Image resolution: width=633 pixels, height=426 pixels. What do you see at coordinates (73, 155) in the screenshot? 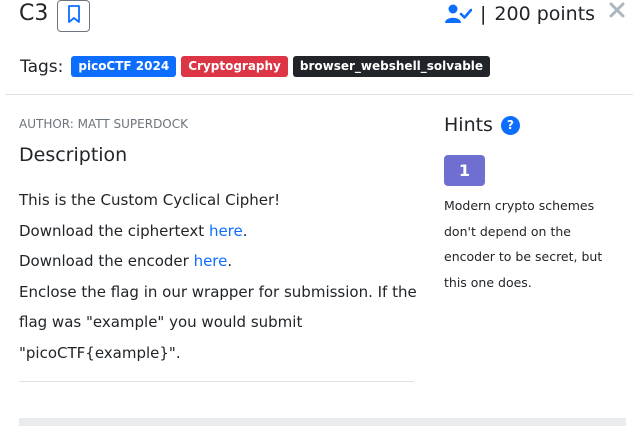
I see `description-heading: Description` at bounding box center [73, 155].